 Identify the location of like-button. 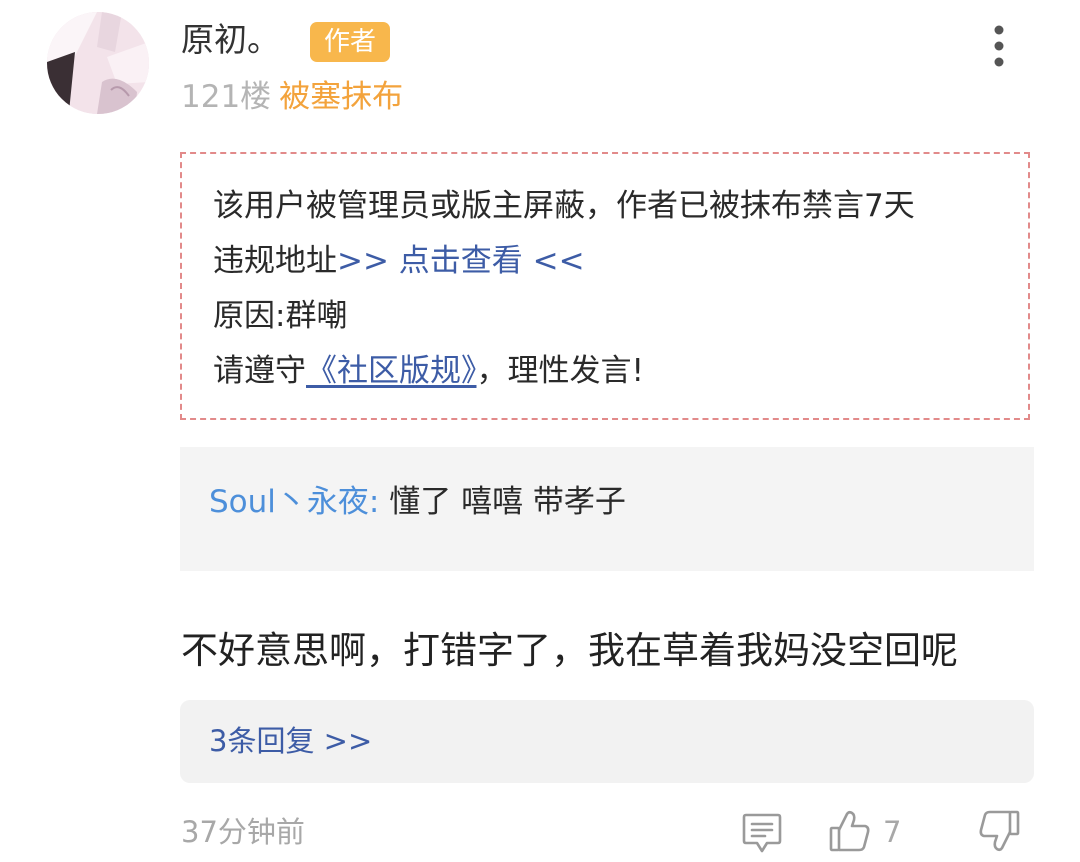
(850, 831).